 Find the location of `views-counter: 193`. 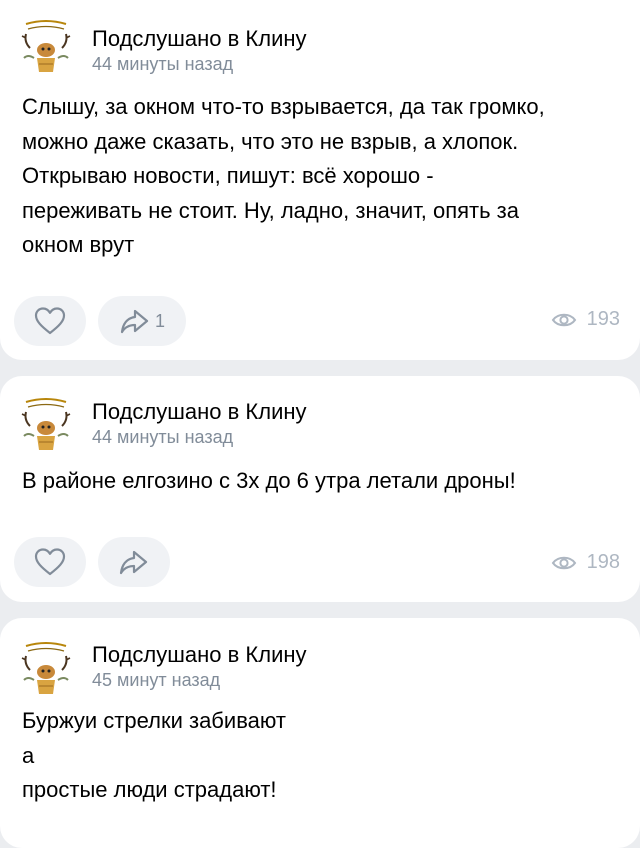

views-counter: 193 is located at coordinates (585, 319).